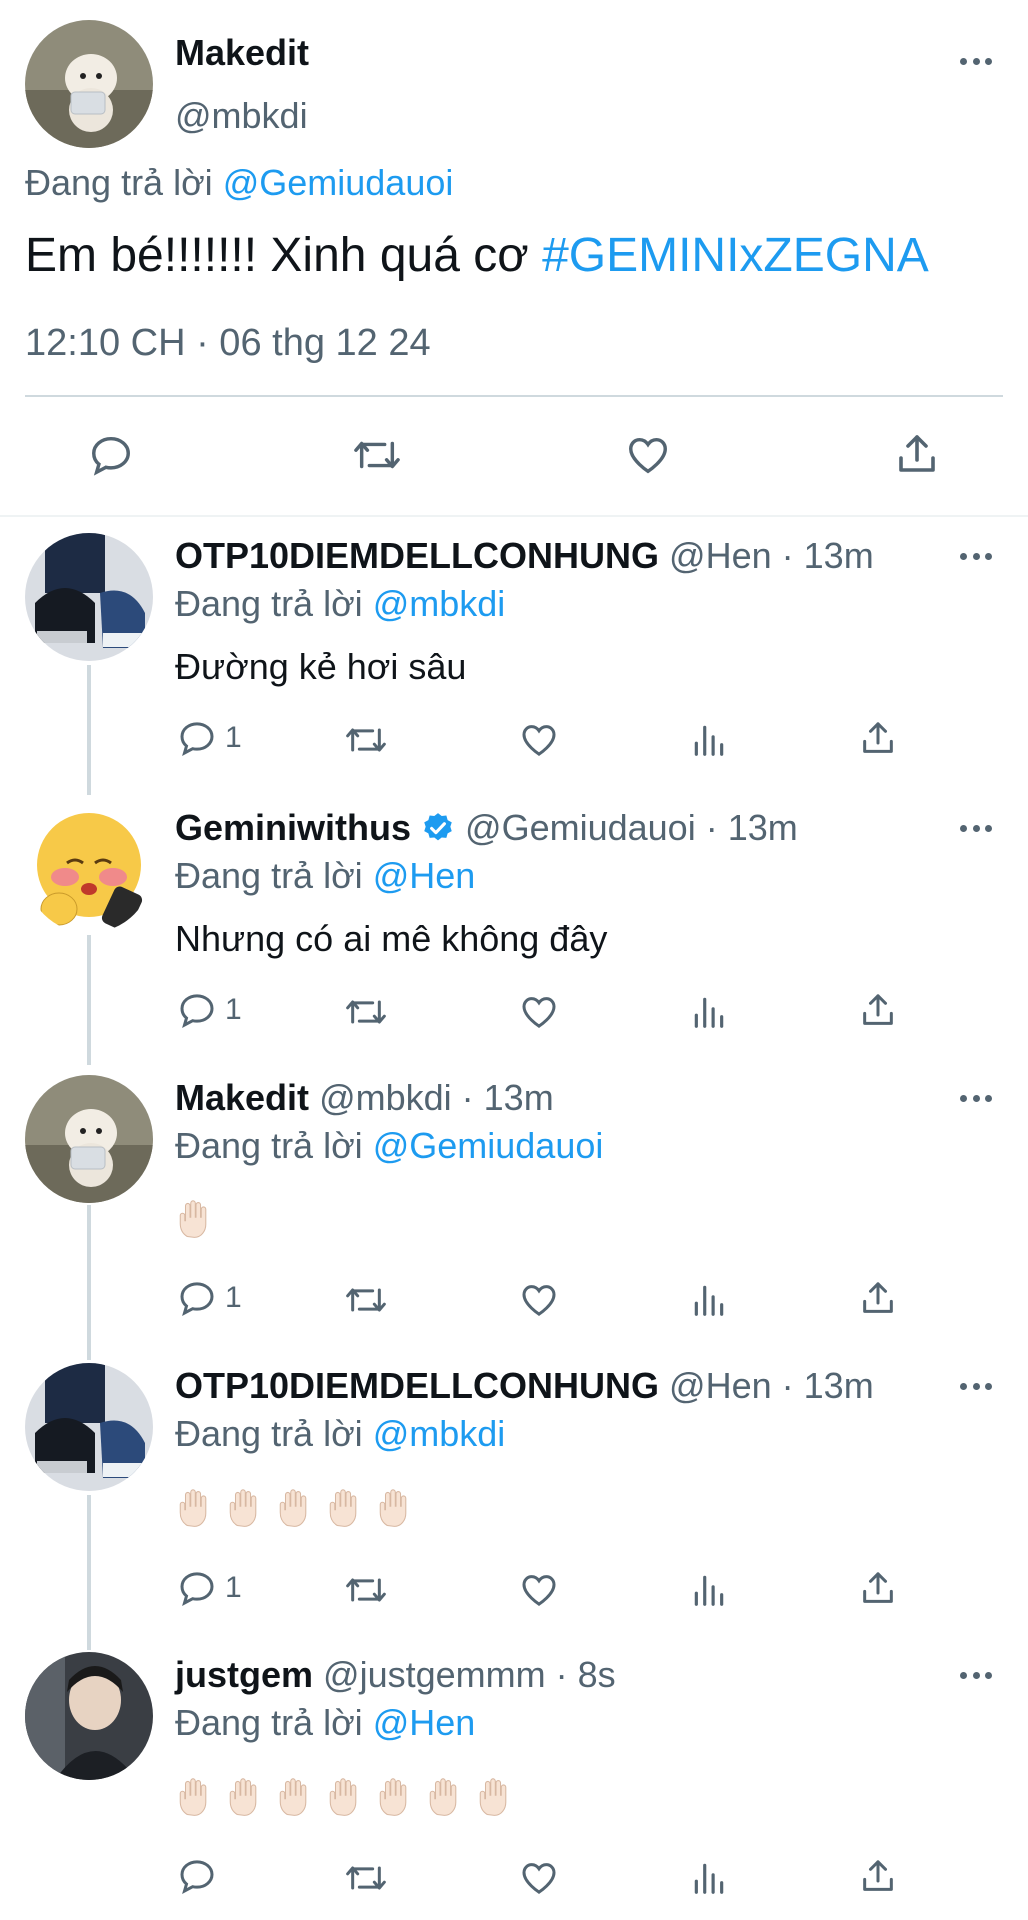  Describe the element at coordinates (438, 828) in the screenshot. I see `verified-badge-icon` at that location.